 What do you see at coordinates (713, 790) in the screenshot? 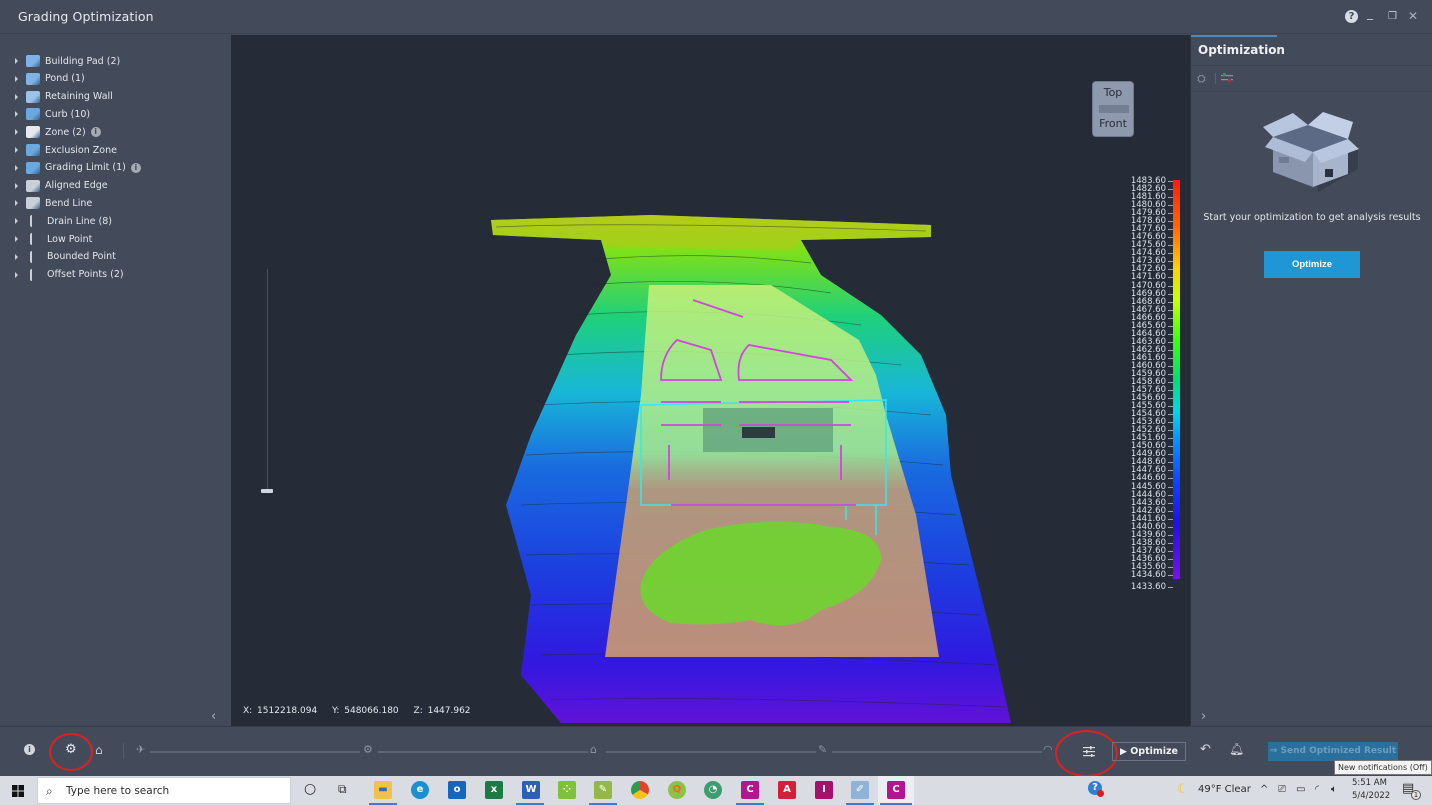
I see `globe-app-icon: ◔` at bounding box center [713, 790].